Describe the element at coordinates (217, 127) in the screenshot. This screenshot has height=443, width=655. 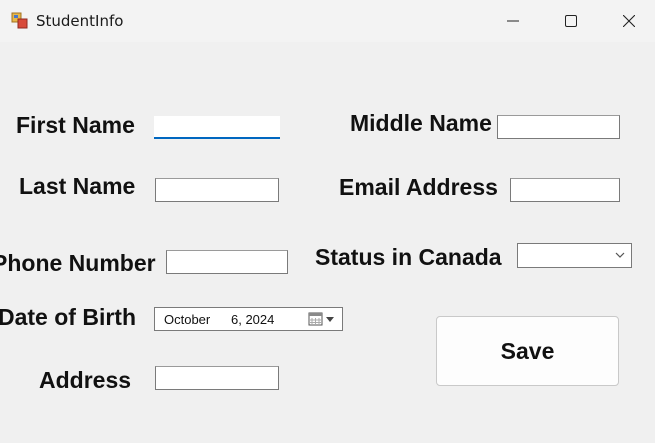
I see `first-name-input` at that location.